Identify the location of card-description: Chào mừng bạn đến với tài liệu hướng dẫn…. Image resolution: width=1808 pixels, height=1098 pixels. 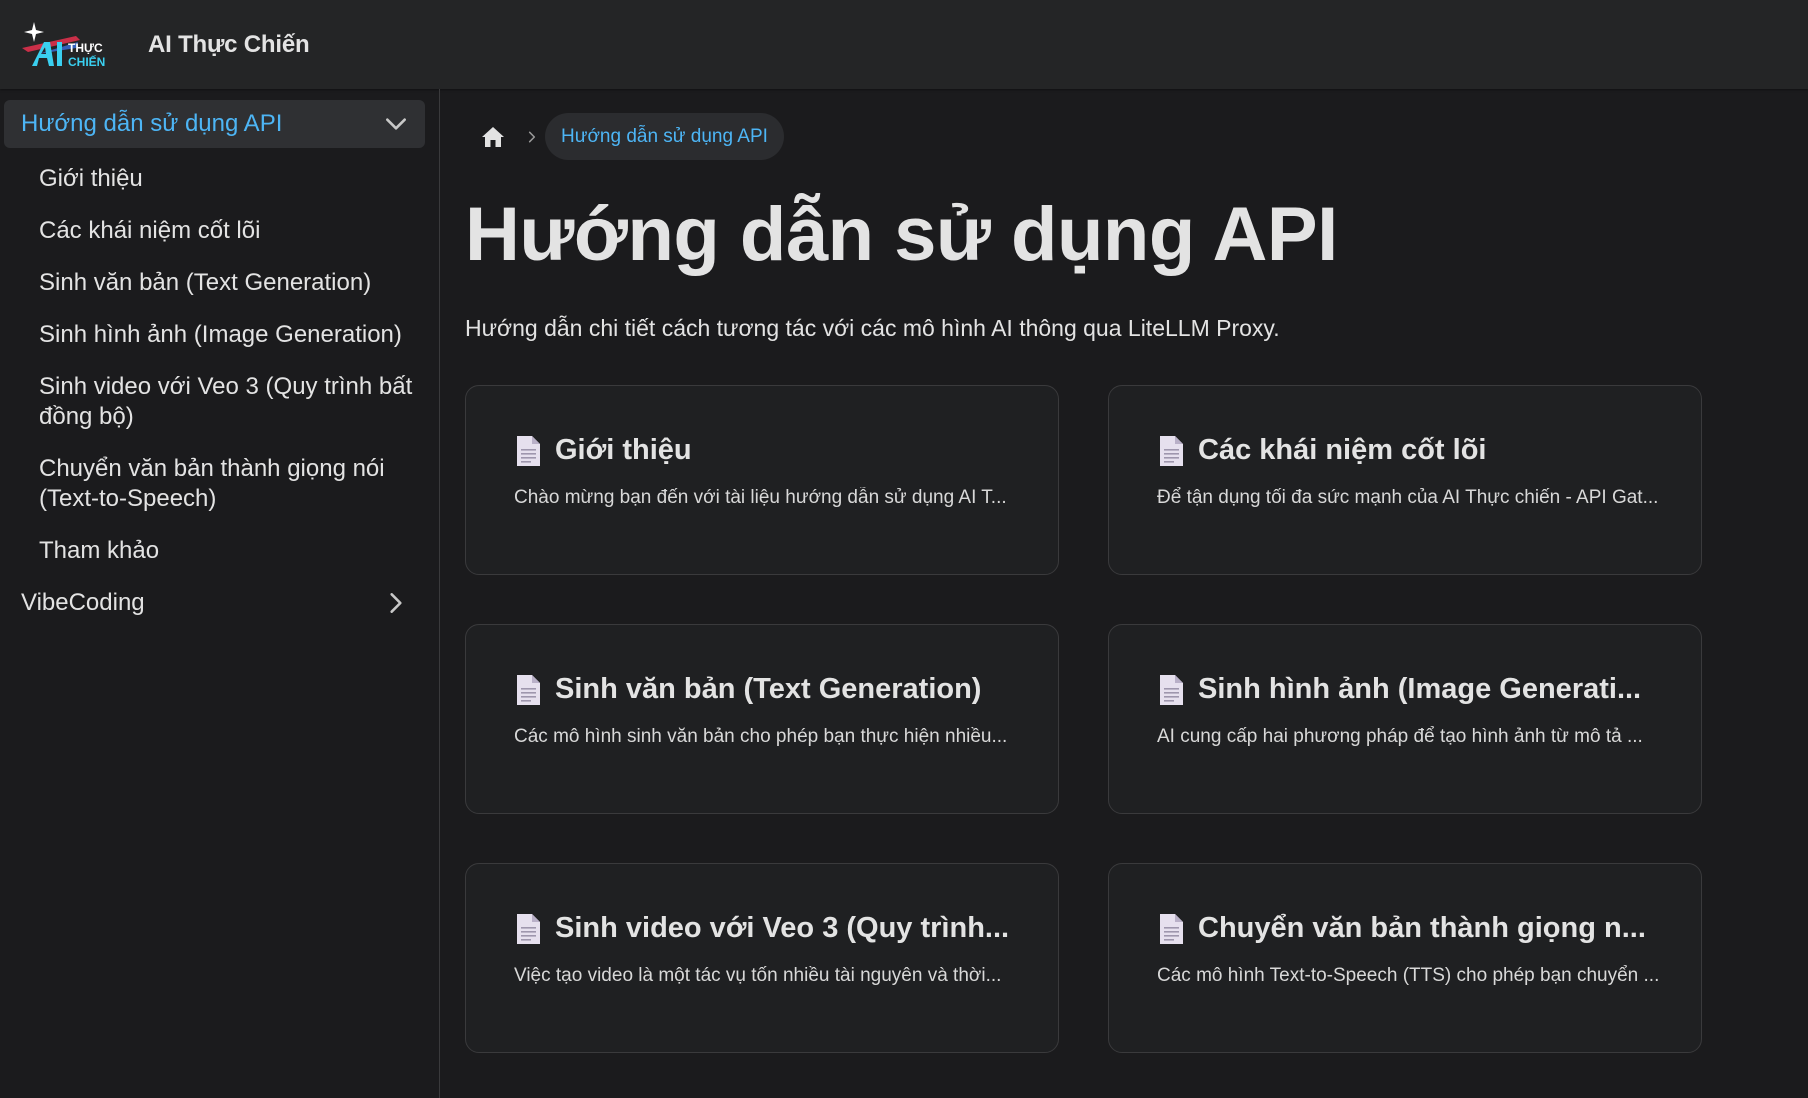
(760, 497).